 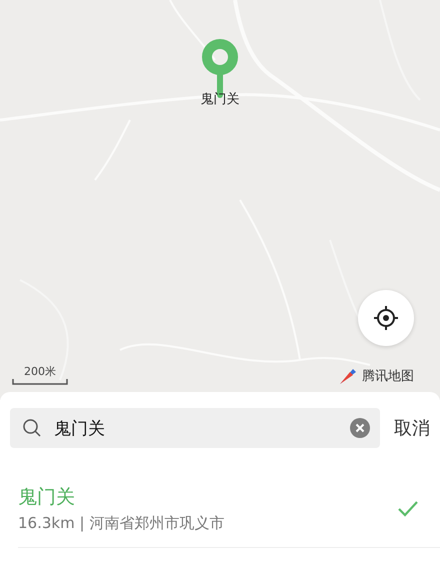 I want to click on clear-icon, so click(x=360, y=428).